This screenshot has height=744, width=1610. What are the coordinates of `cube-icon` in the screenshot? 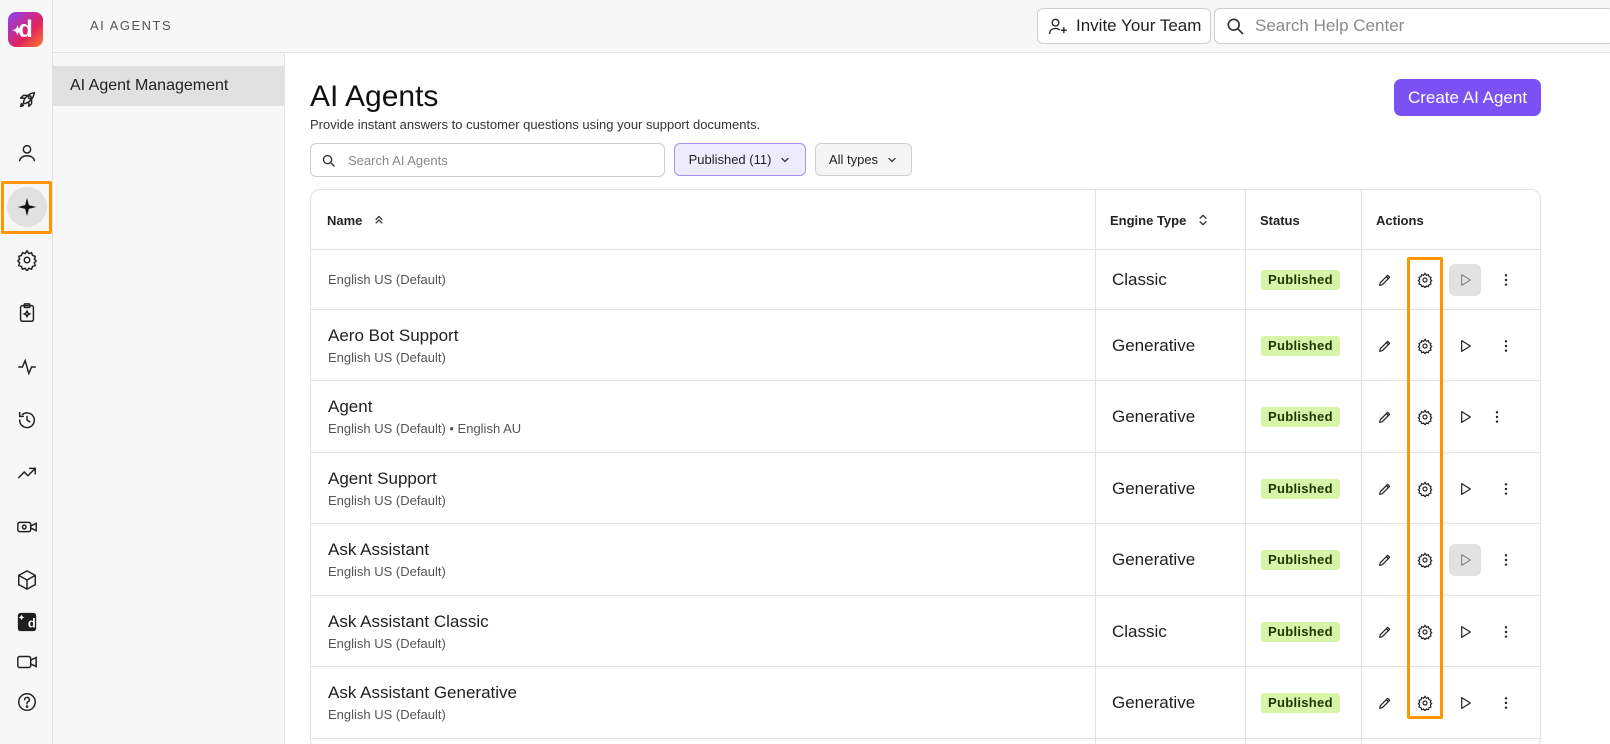 It's located at (26, 580).